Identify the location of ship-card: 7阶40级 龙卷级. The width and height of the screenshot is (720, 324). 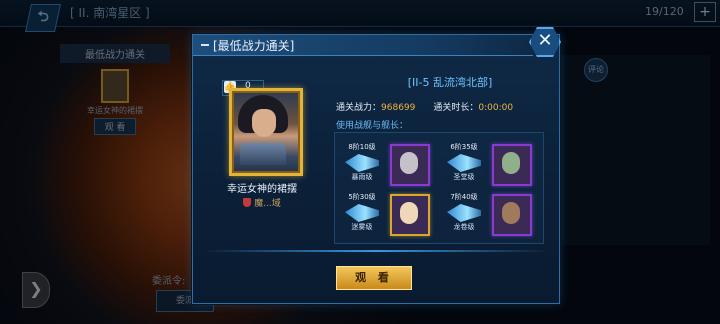
(464, 214).